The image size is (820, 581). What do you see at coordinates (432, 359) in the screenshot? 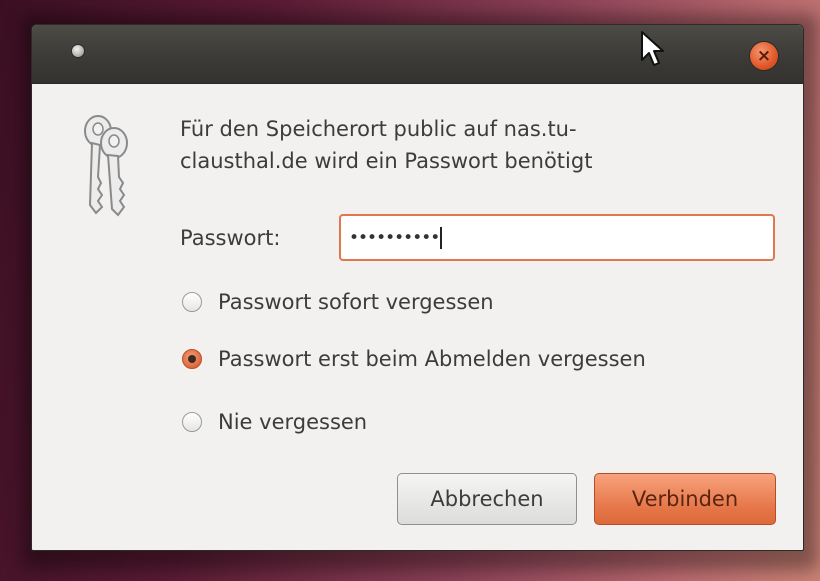
I see `radio-label: Passwort erst beim Abmelden vergessen` at bounding box center [432, 359].